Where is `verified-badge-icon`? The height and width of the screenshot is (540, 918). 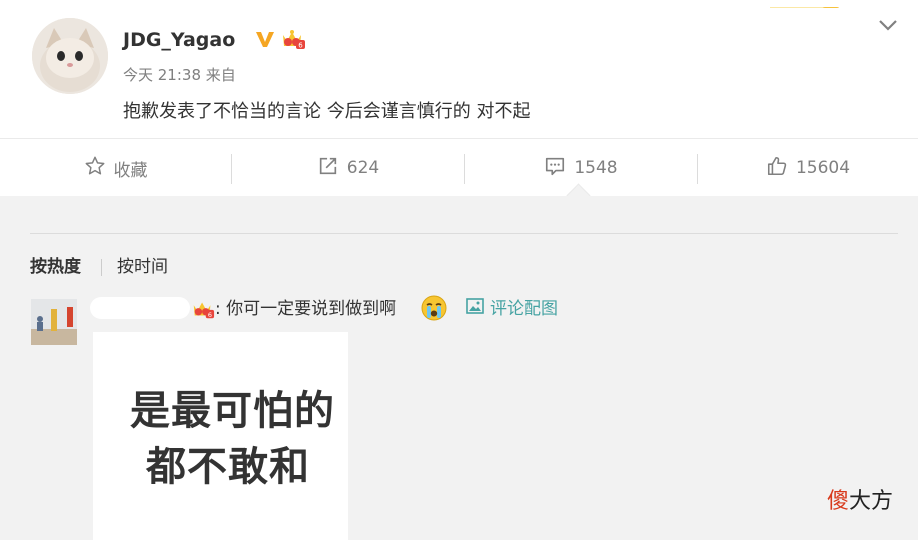 verified-badge-icon is located at coordinates (265, 41).